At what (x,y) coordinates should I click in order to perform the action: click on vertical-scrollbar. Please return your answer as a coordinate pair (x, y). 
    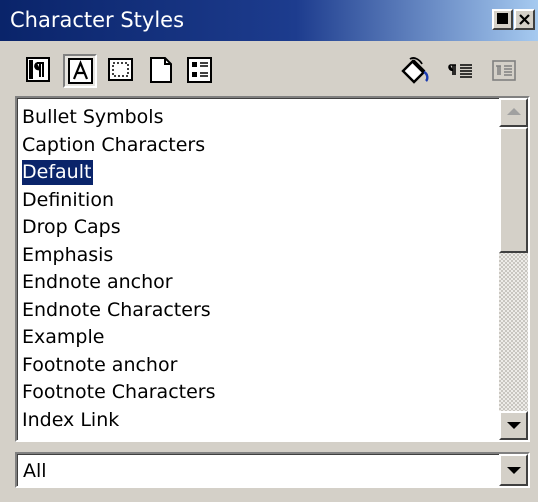
    Looking at the image, I should click on (513, 269).